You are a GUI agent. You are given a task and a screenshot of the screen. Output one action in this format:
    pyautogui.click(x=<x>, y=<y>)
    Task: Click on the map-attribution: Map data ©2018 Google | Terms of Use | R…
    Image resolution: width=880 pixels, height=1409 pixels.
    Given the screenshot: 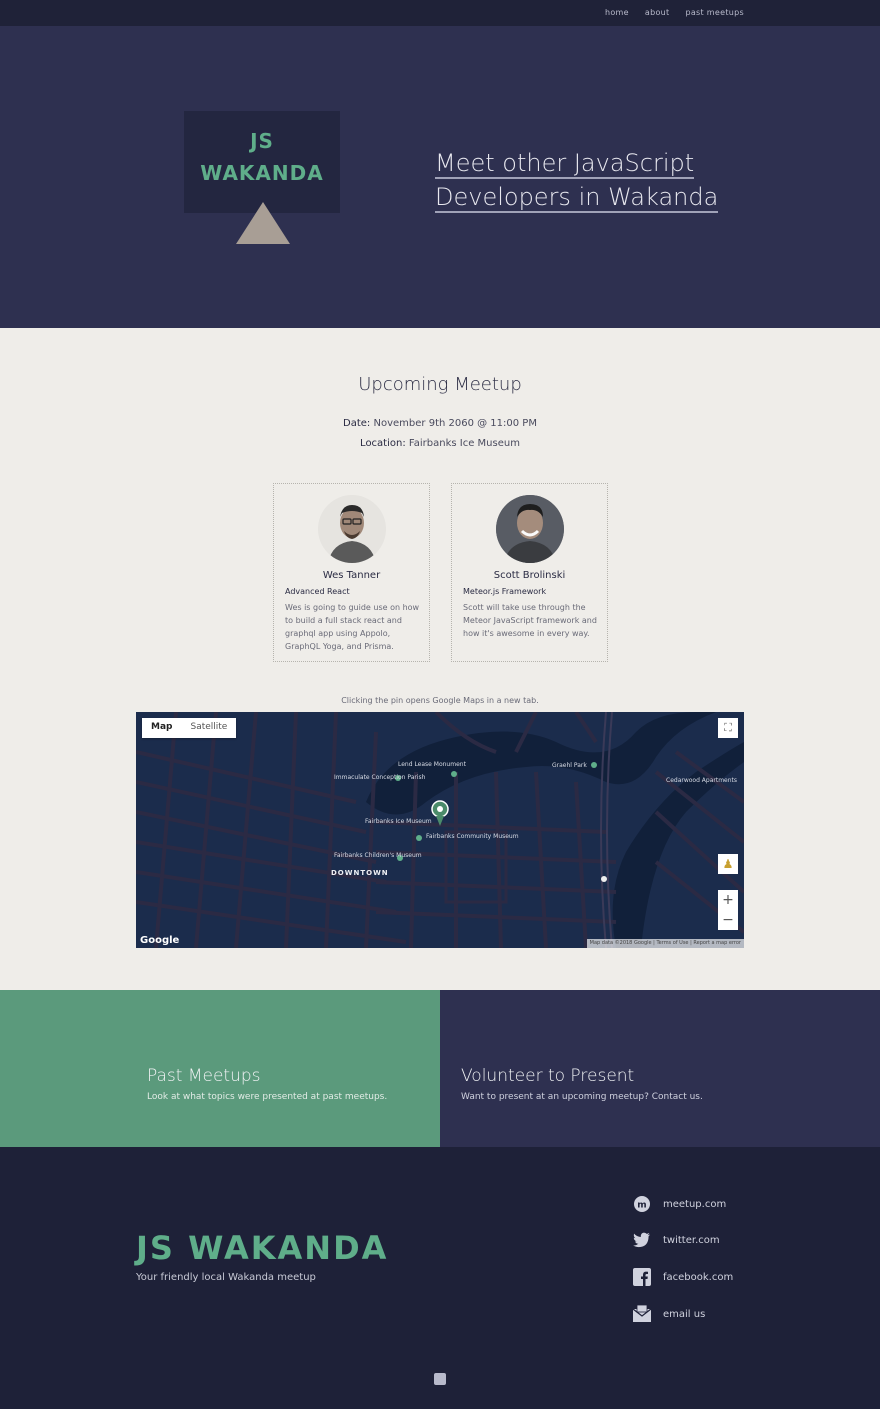 What is the action you would take?
    pyautogui.click(x=665, y=943)
    